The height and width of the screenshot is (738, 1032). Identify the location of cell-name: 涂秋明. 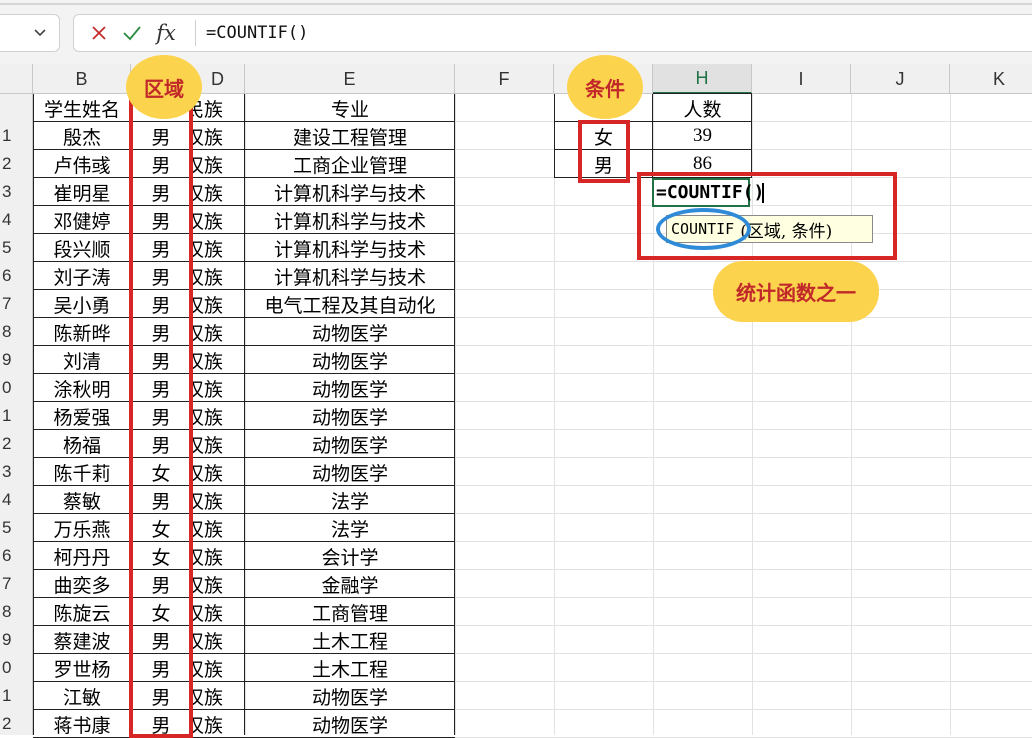
(82, 388).